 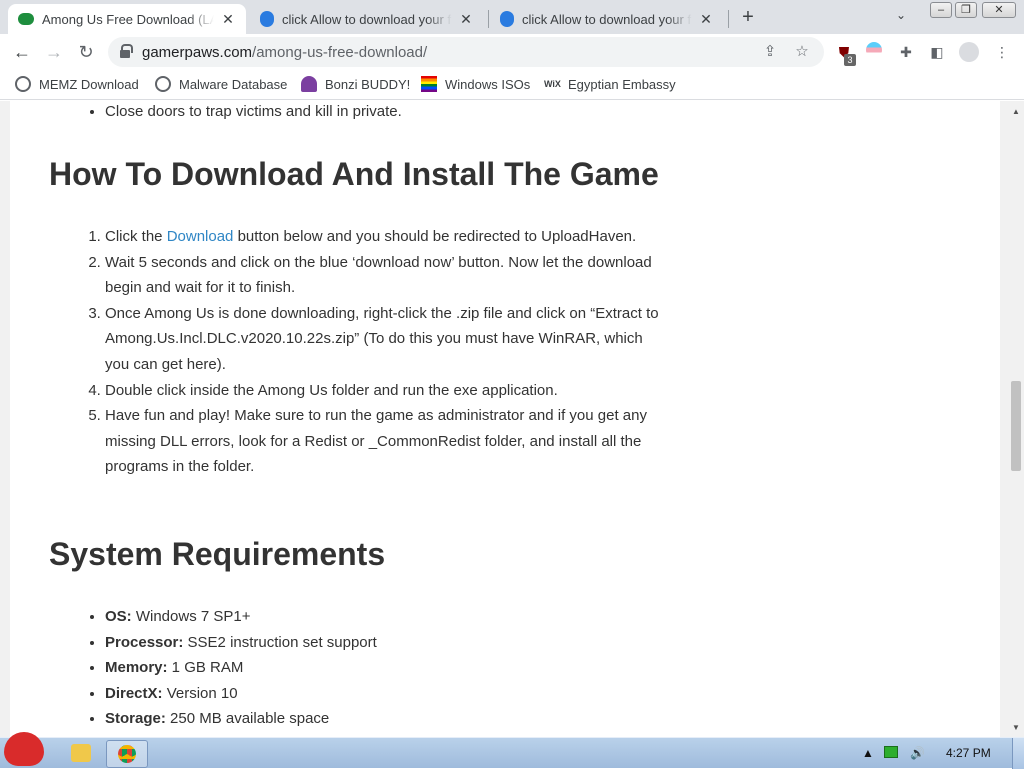 I want to click on start-button, so click(x=26, y=750).